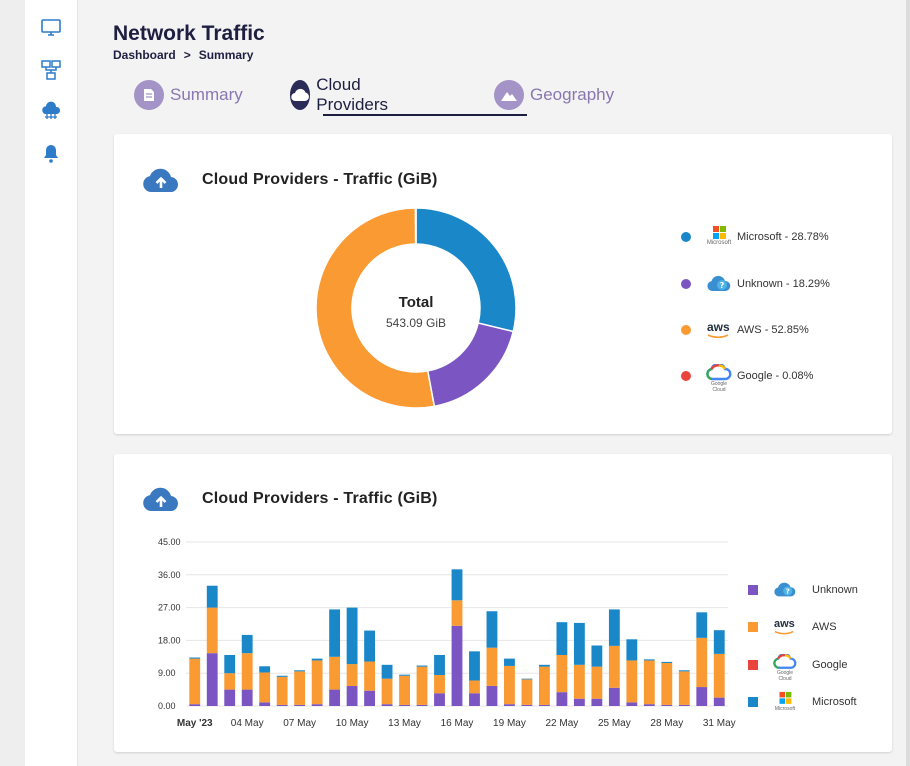 The height and width of the screenshot is (766, 910). What do you see at coordinates (745, 330) in the screenshot?
I see `legend-item-aws: aws AWS - 52.85%` at bounding box center [745, 330].